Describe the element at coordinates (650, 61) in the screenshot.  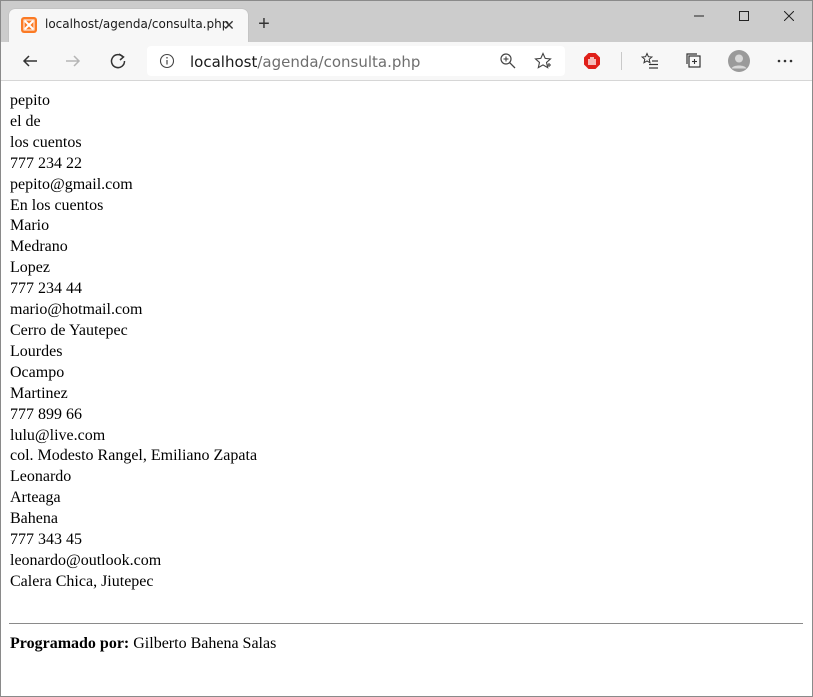
I see `favorites-list-icon` at that location.